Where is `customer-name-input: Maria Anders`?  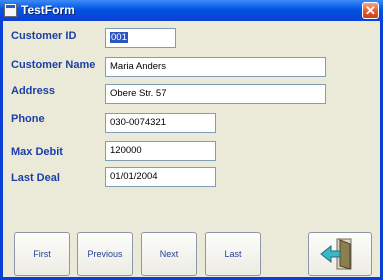 customer-name-input: Maria Anders is located at coordinates (215, 67).